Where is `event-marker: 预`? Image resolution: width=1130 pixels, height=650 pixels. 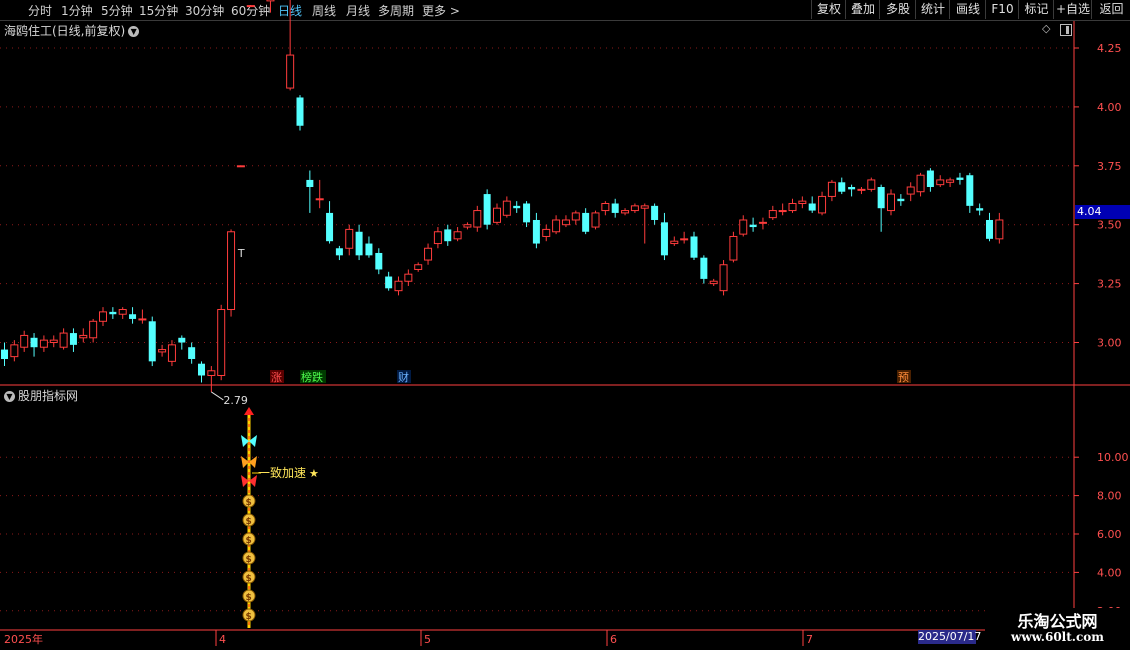
event-marker: 预 is located at coordinates (903, 377).